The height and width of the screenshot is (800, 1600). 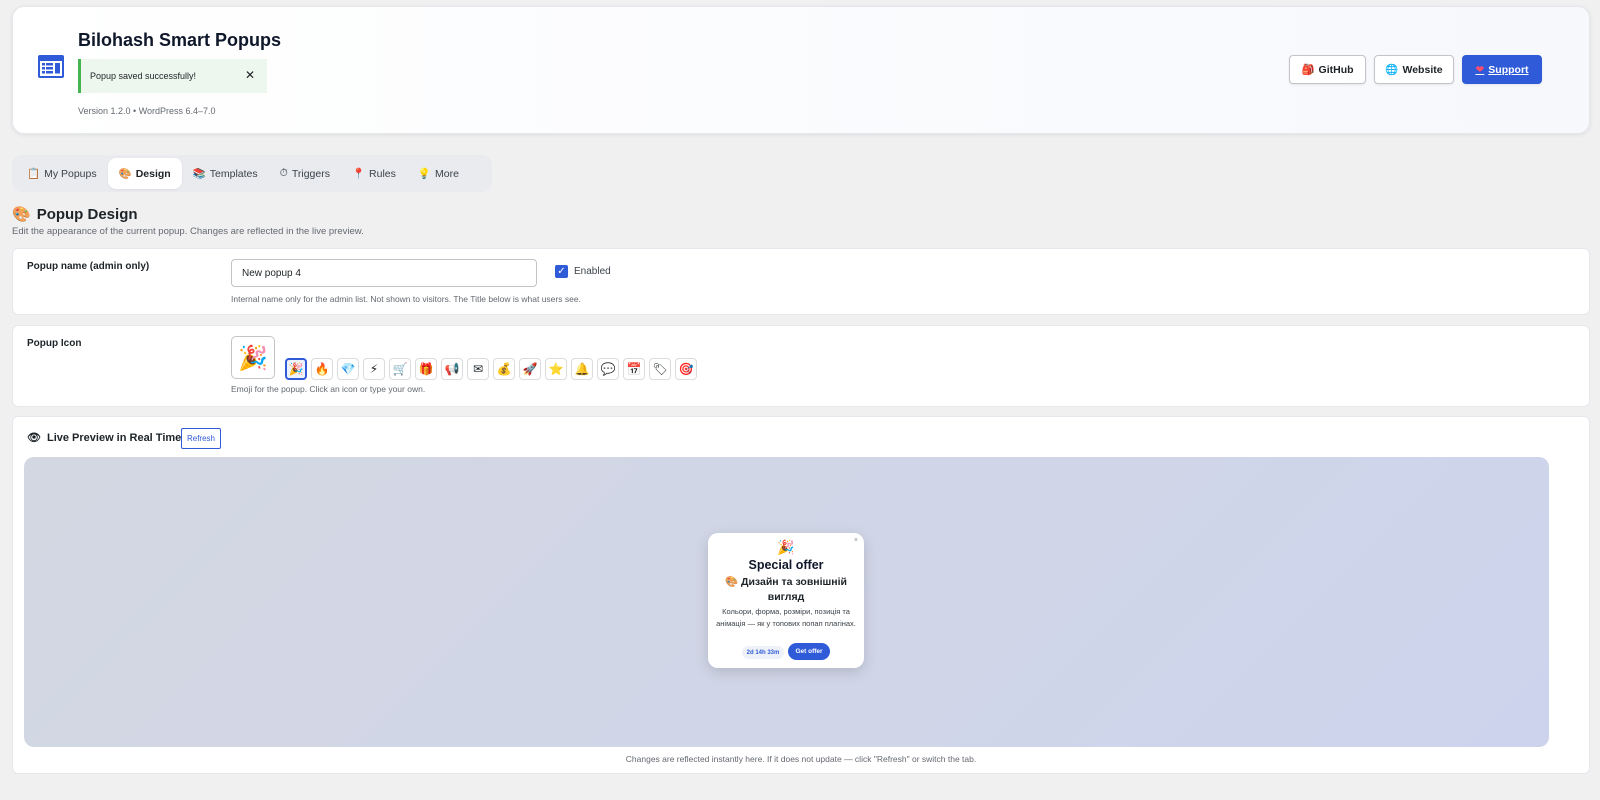 I want to click on popup-cta-button: Get offer, so click(x=809, y=651).